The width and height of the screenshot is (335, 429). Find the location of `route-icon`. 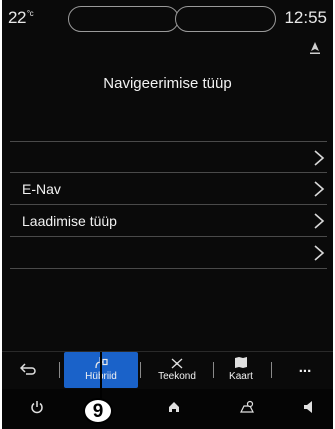

route-icon is located at coordinates (177, 363).